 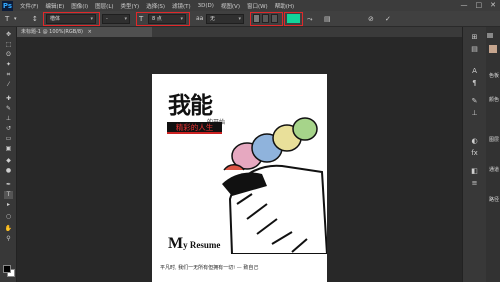 What do you see at coordinates (493, 154) in the screenshot?
I see `panel-labels: 色板 颜色 图层 通道 路径` at bounding box center [493, 154].